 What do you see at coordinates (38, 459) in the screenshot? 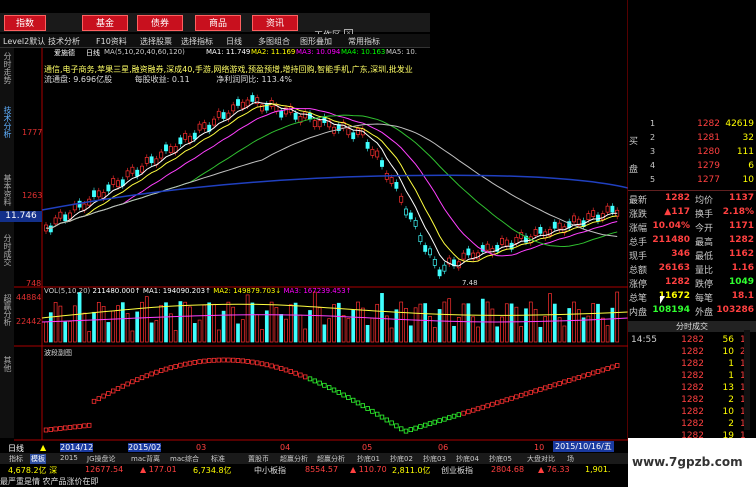
I see `btab-template: 模板` at bounding box center [38, 459].